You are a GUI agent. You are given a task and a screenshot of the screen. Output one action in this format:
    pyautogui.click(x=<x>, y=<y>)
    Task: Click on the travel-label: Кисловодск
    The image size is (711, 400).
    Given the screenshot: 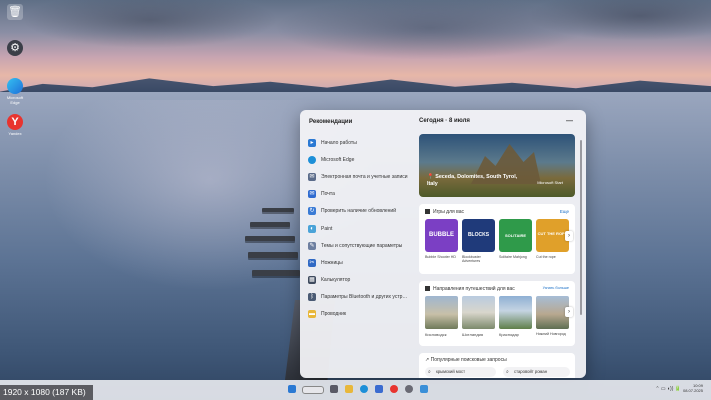 What is the action you would take?
    pyautogui.click(x=436, y=334)
    